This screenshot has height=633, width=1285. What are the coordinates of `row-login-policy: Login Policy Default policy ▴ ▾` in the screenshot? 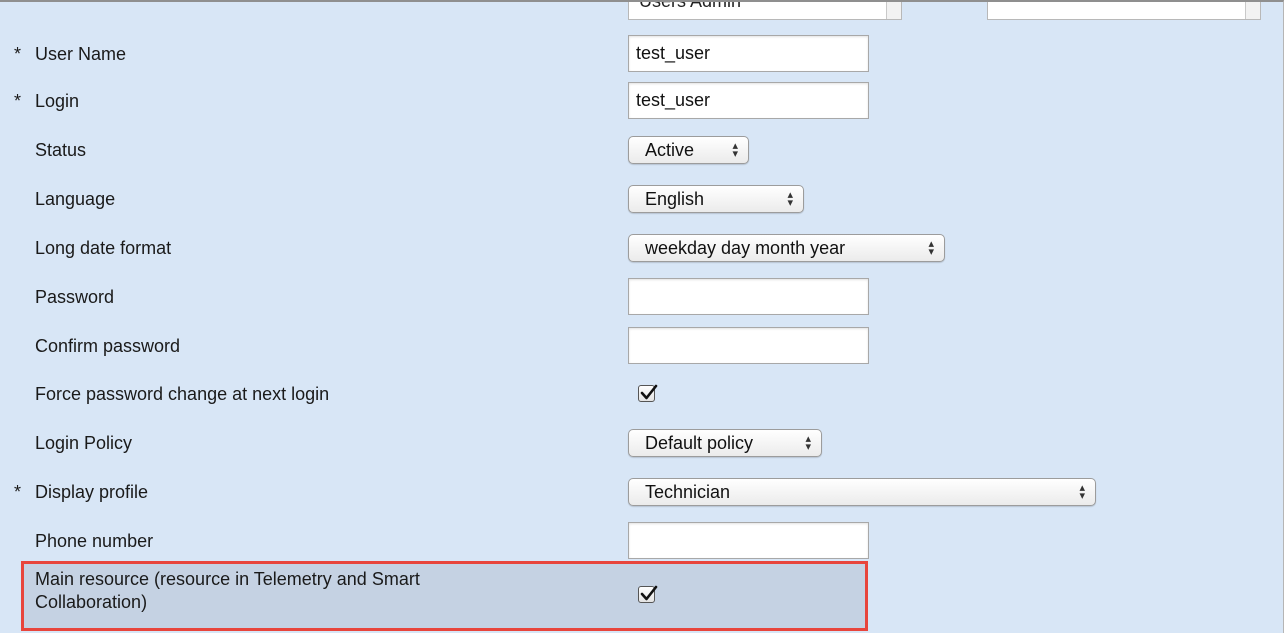 It's located at (560, 443).